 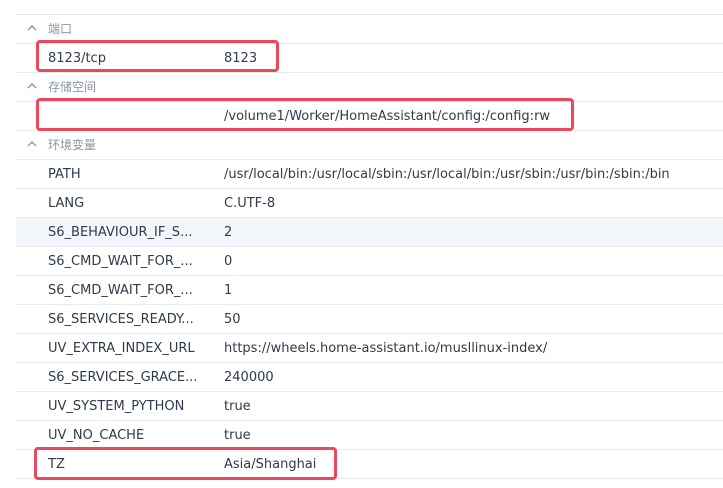 What do you see at coordinates (270, 464) in the screenshot?
I see `env-value: Asia/Shanghai` at bounding box center [270, 464].